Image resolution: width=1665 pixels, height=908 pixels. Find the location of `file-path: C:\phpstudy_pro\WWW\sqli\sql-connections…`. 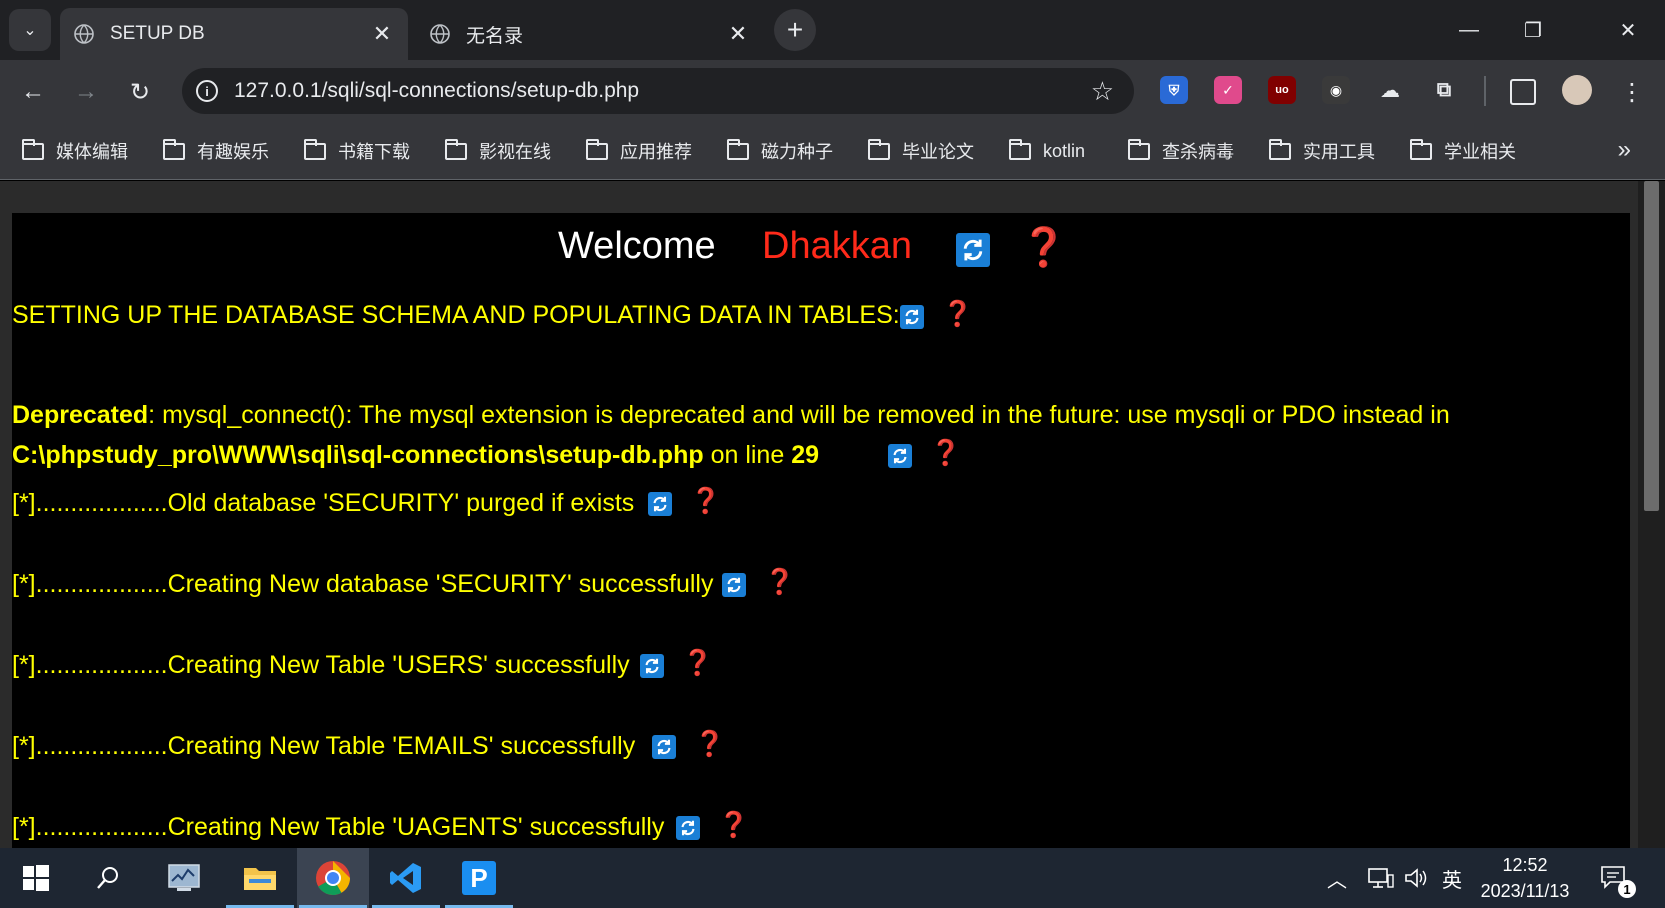

file-path: C:\phpstudy_pro\WWW\sqli\sql-connections… is located at coordinates (358, 455).